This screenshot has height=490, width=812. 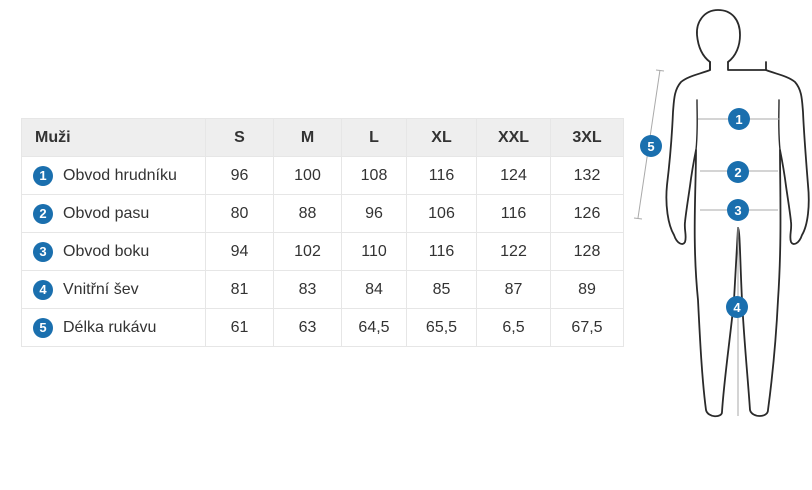 What do you see at coordinates (307, 213) in the screenshot?
I see `table-cell: 88` at bounding box center [307, 213].